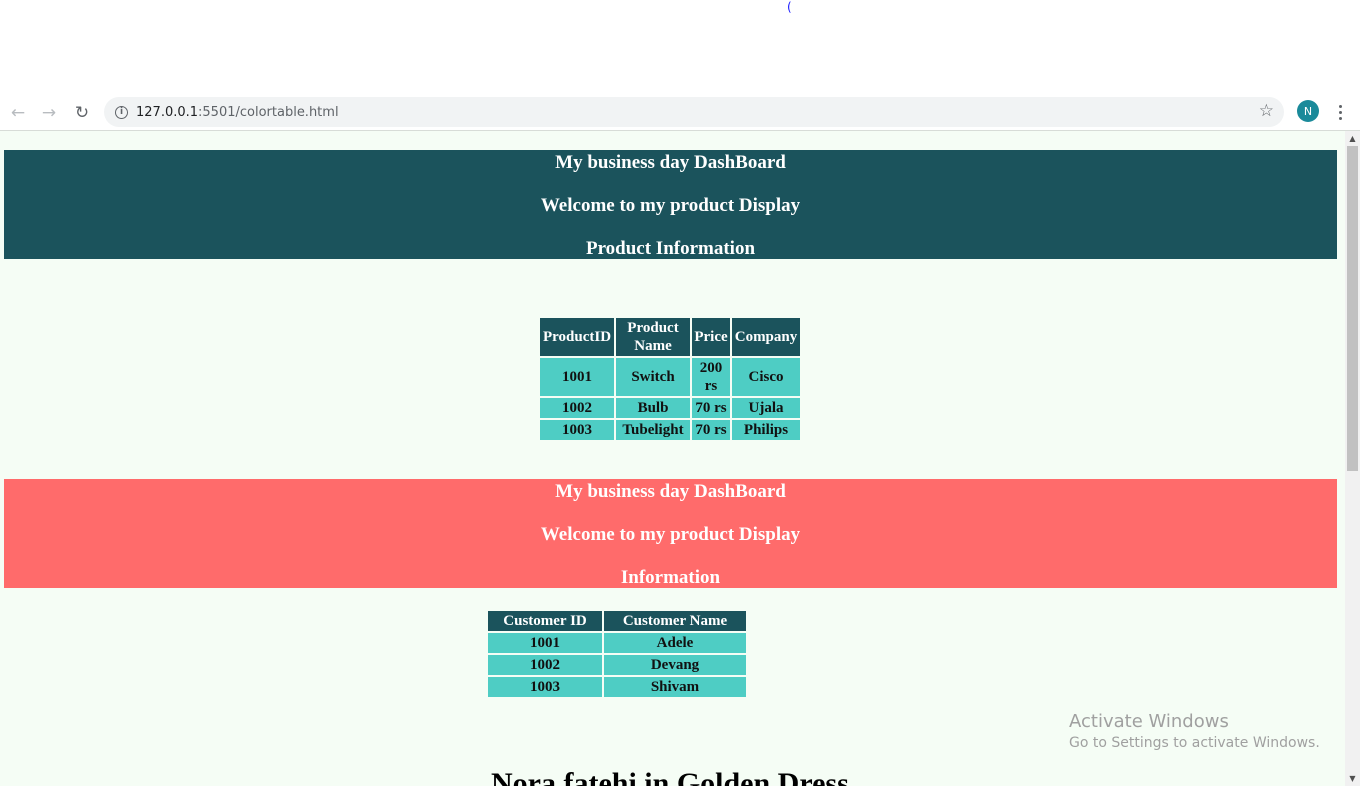 The height and width of the screenshot is (786, 1360). I want to click on table-header: Product Name, so click(653, 337).